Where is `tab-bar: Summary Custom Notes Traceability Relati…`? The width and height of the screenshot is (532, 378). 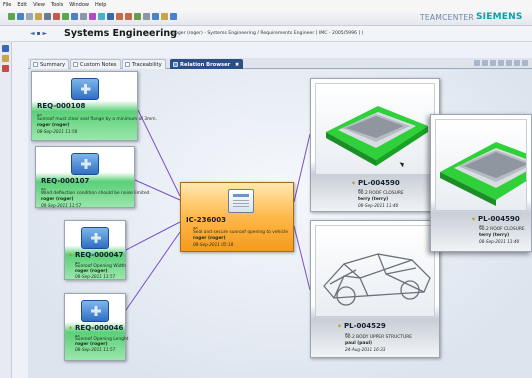 tab-bar: Summary Custom Notes Traceability Relati… is located at coordinates (280, 63).